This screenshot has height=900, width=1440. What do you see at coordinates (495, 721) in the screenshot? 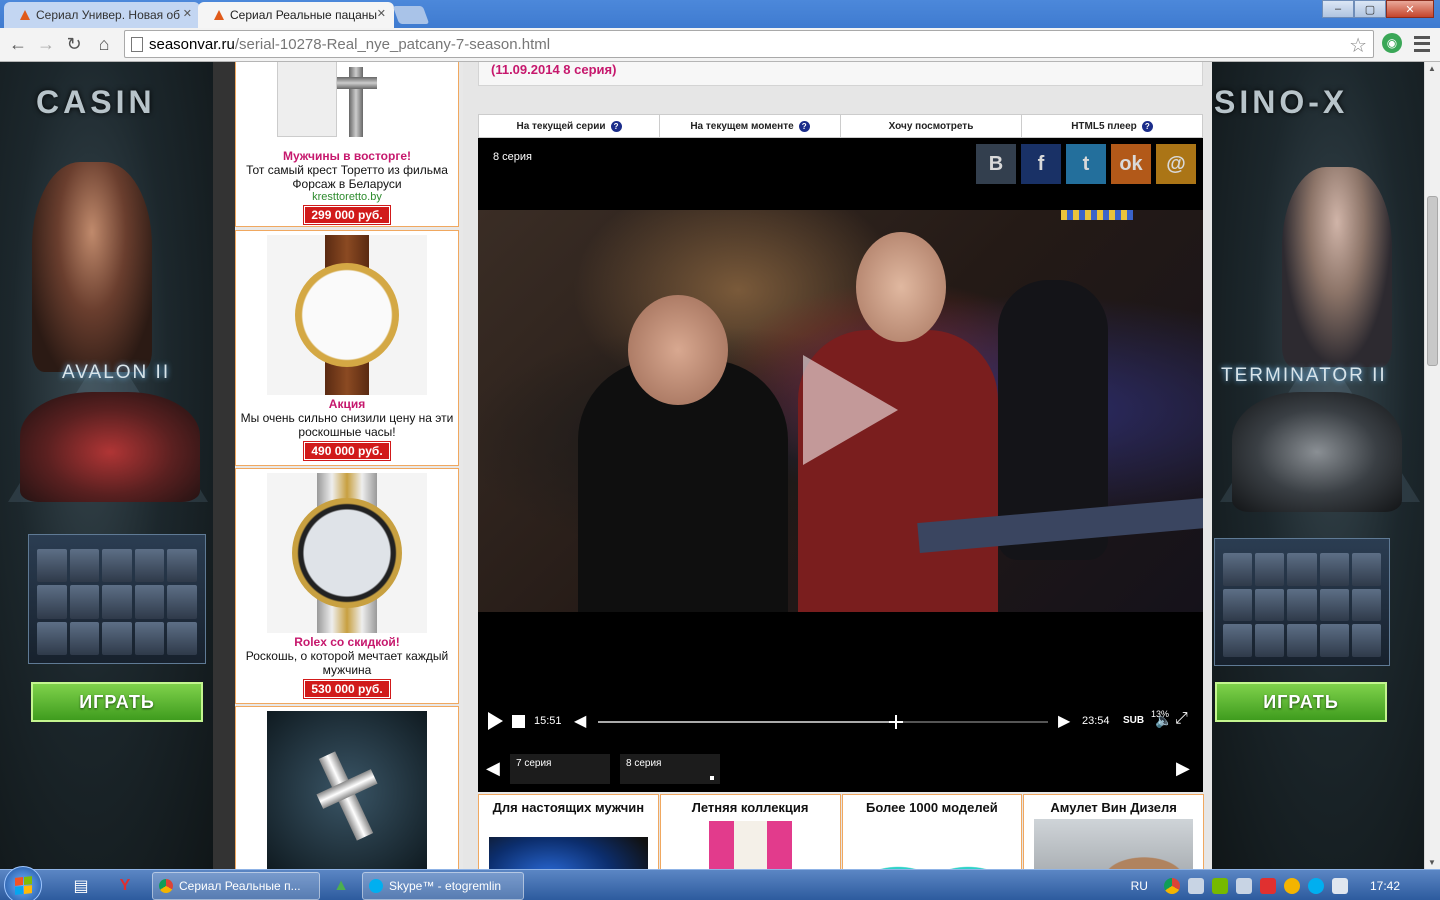
I see `play-icon` at bounding box center [495, 721].